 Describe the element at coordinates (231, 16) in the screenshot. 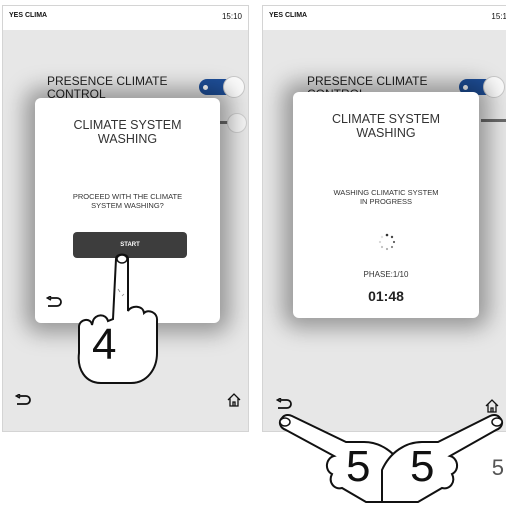

I see `clock: 15:10` at that location.